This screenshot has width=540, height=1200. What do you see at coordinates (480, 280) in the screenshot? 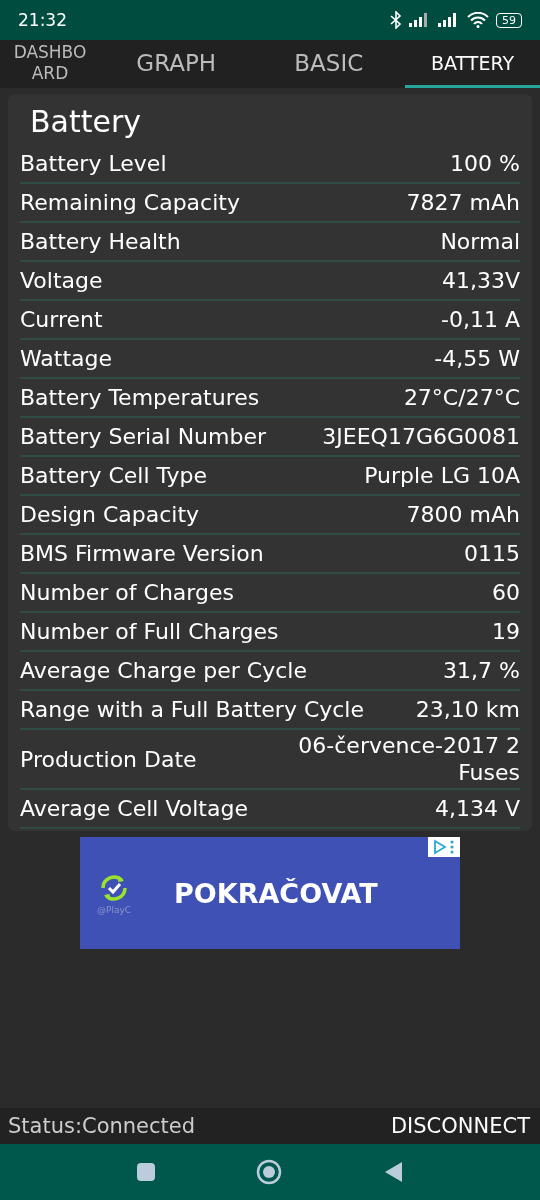
I see `row-value: 41,33V` at bounding box center [480, 280].